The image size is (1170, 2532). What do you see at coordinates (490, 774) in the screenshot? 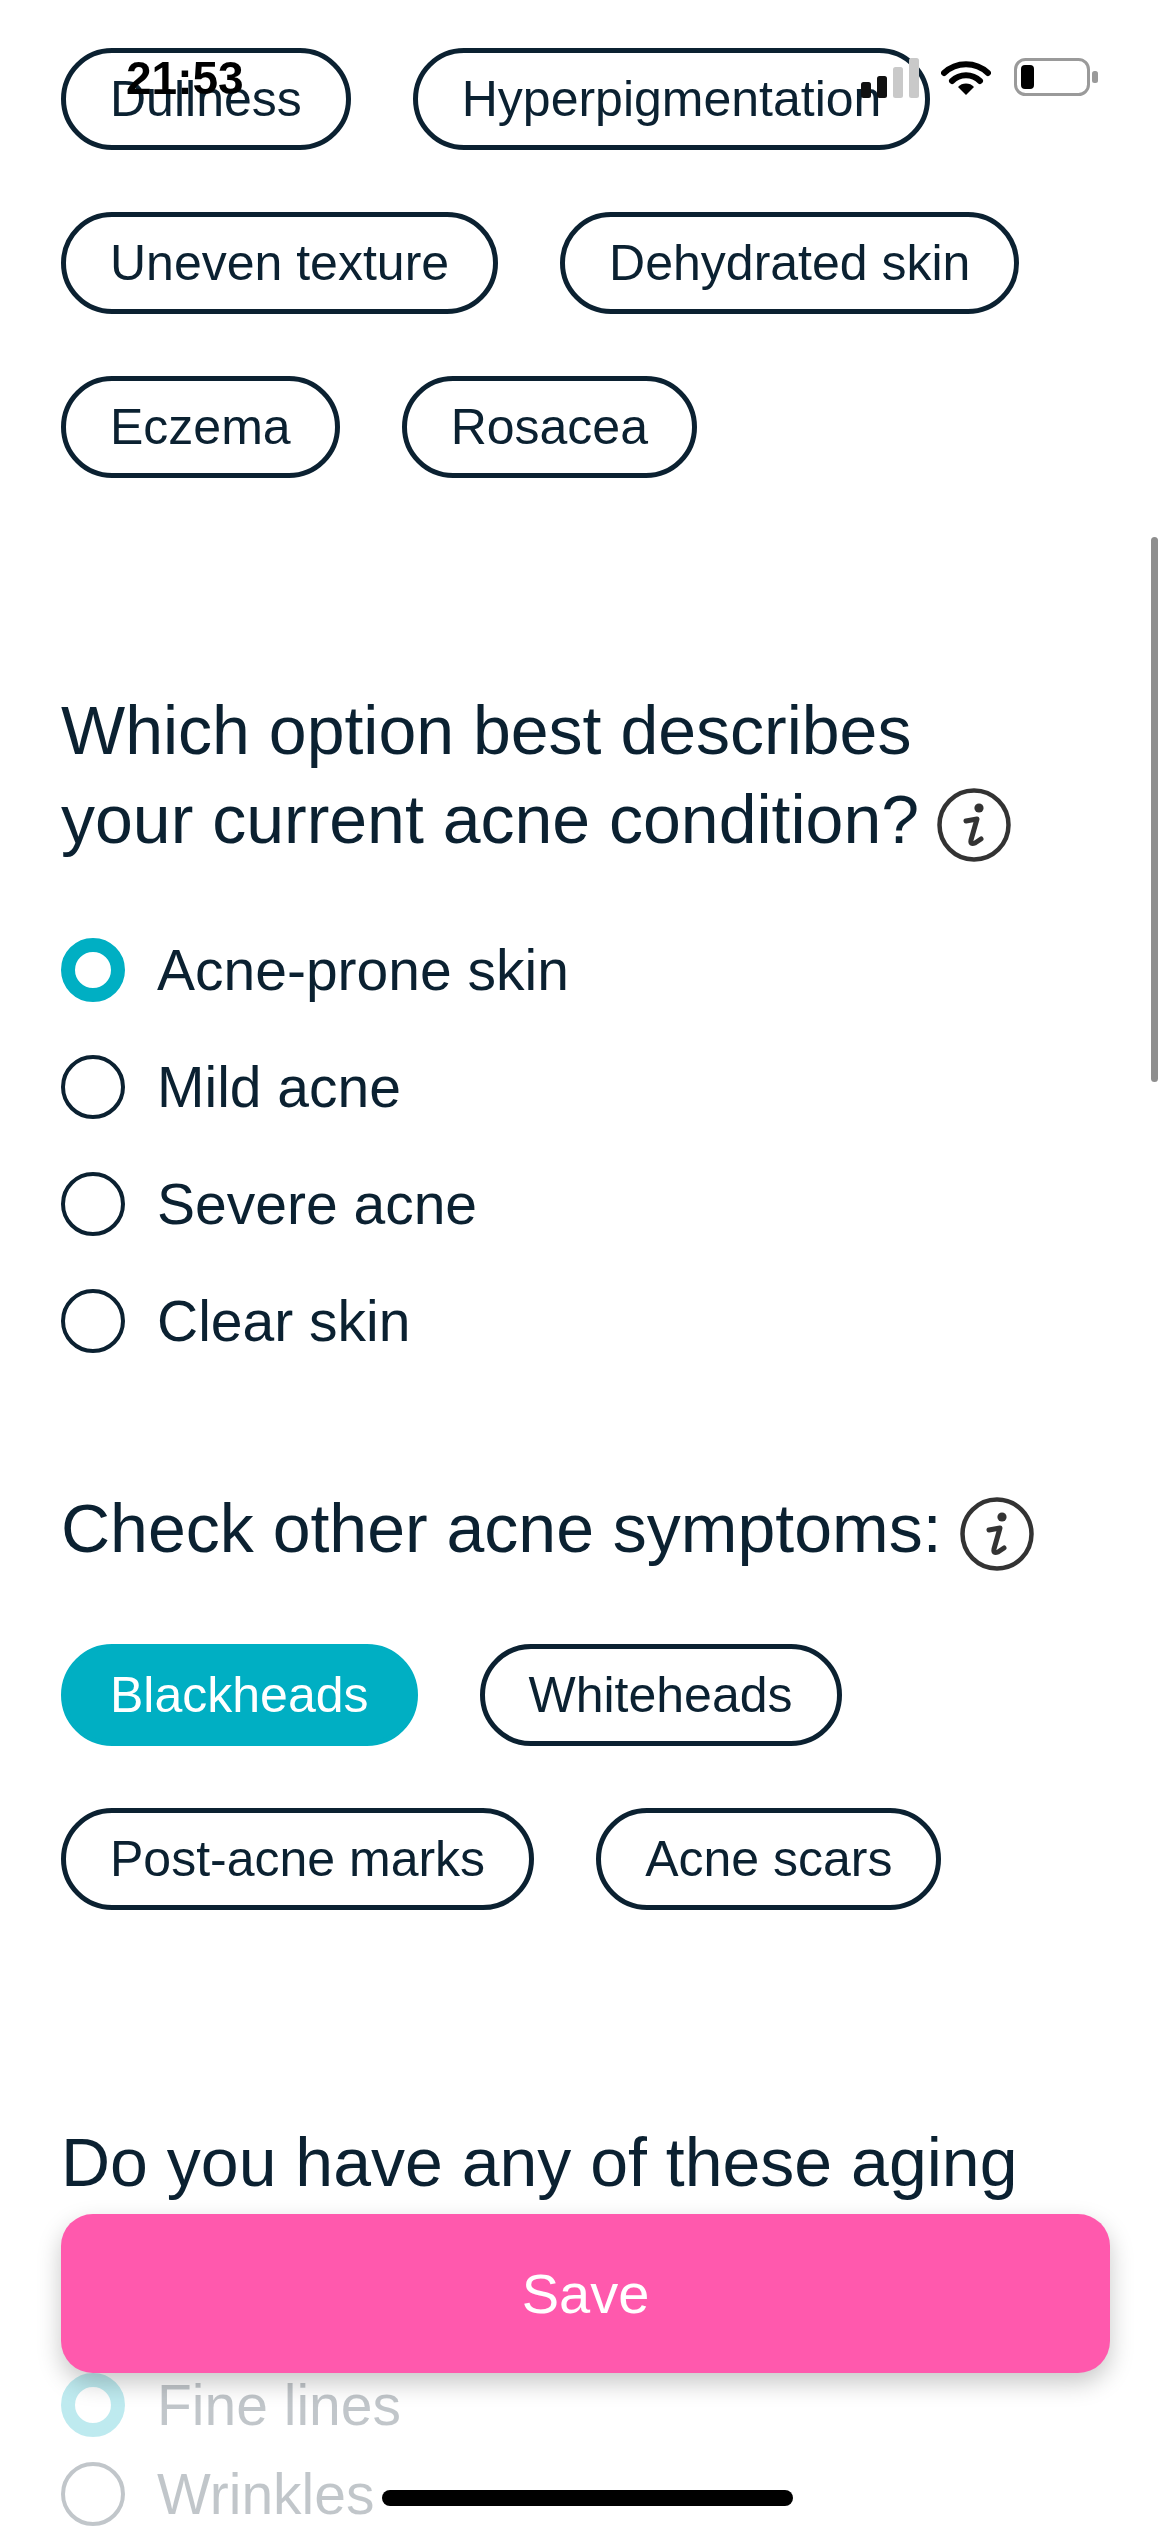
I see `question-title: Which option best describes your current acne condition?` at bounding box center [490, 774].